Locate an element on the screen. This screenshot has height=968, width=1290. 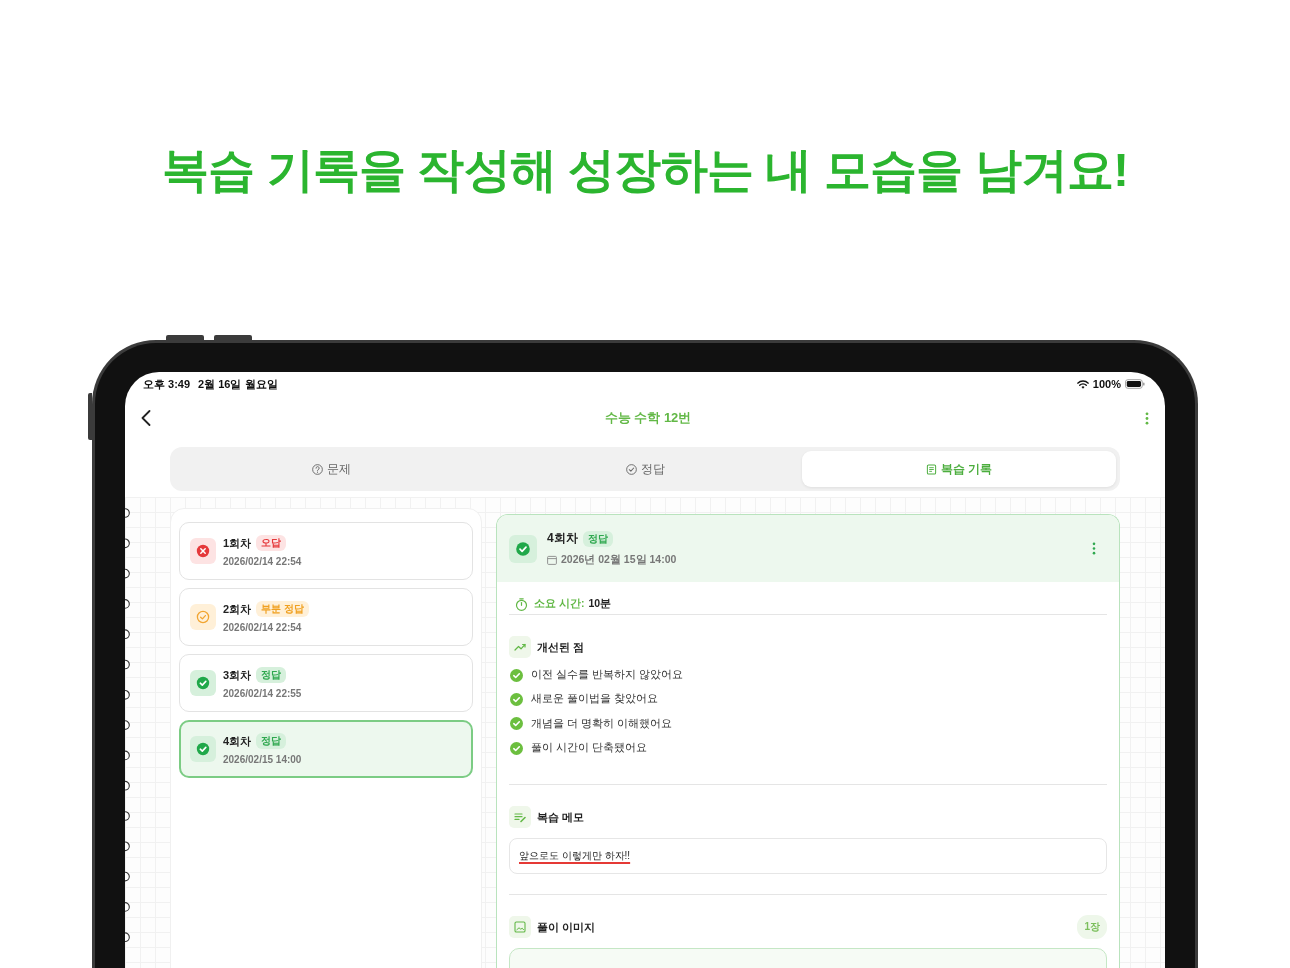
time-label: 소요 시간: is located at coordinates (559, 604).